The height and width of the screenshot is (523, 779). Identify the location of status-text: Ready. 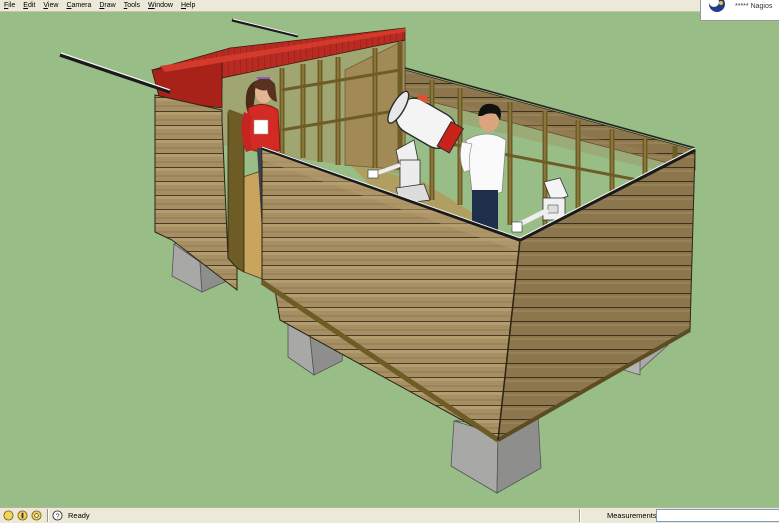
(79, 515).